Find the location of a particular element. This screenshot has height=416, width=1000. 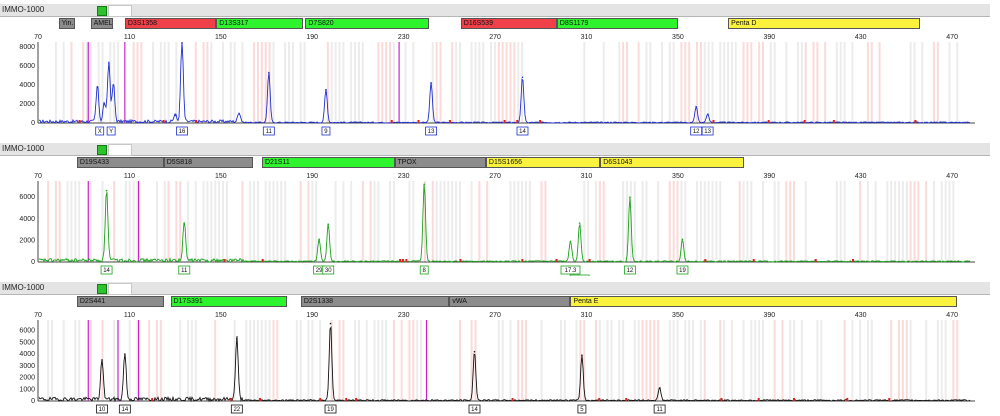

y-tick-label: 6000 is located at coordinates (27, 197).